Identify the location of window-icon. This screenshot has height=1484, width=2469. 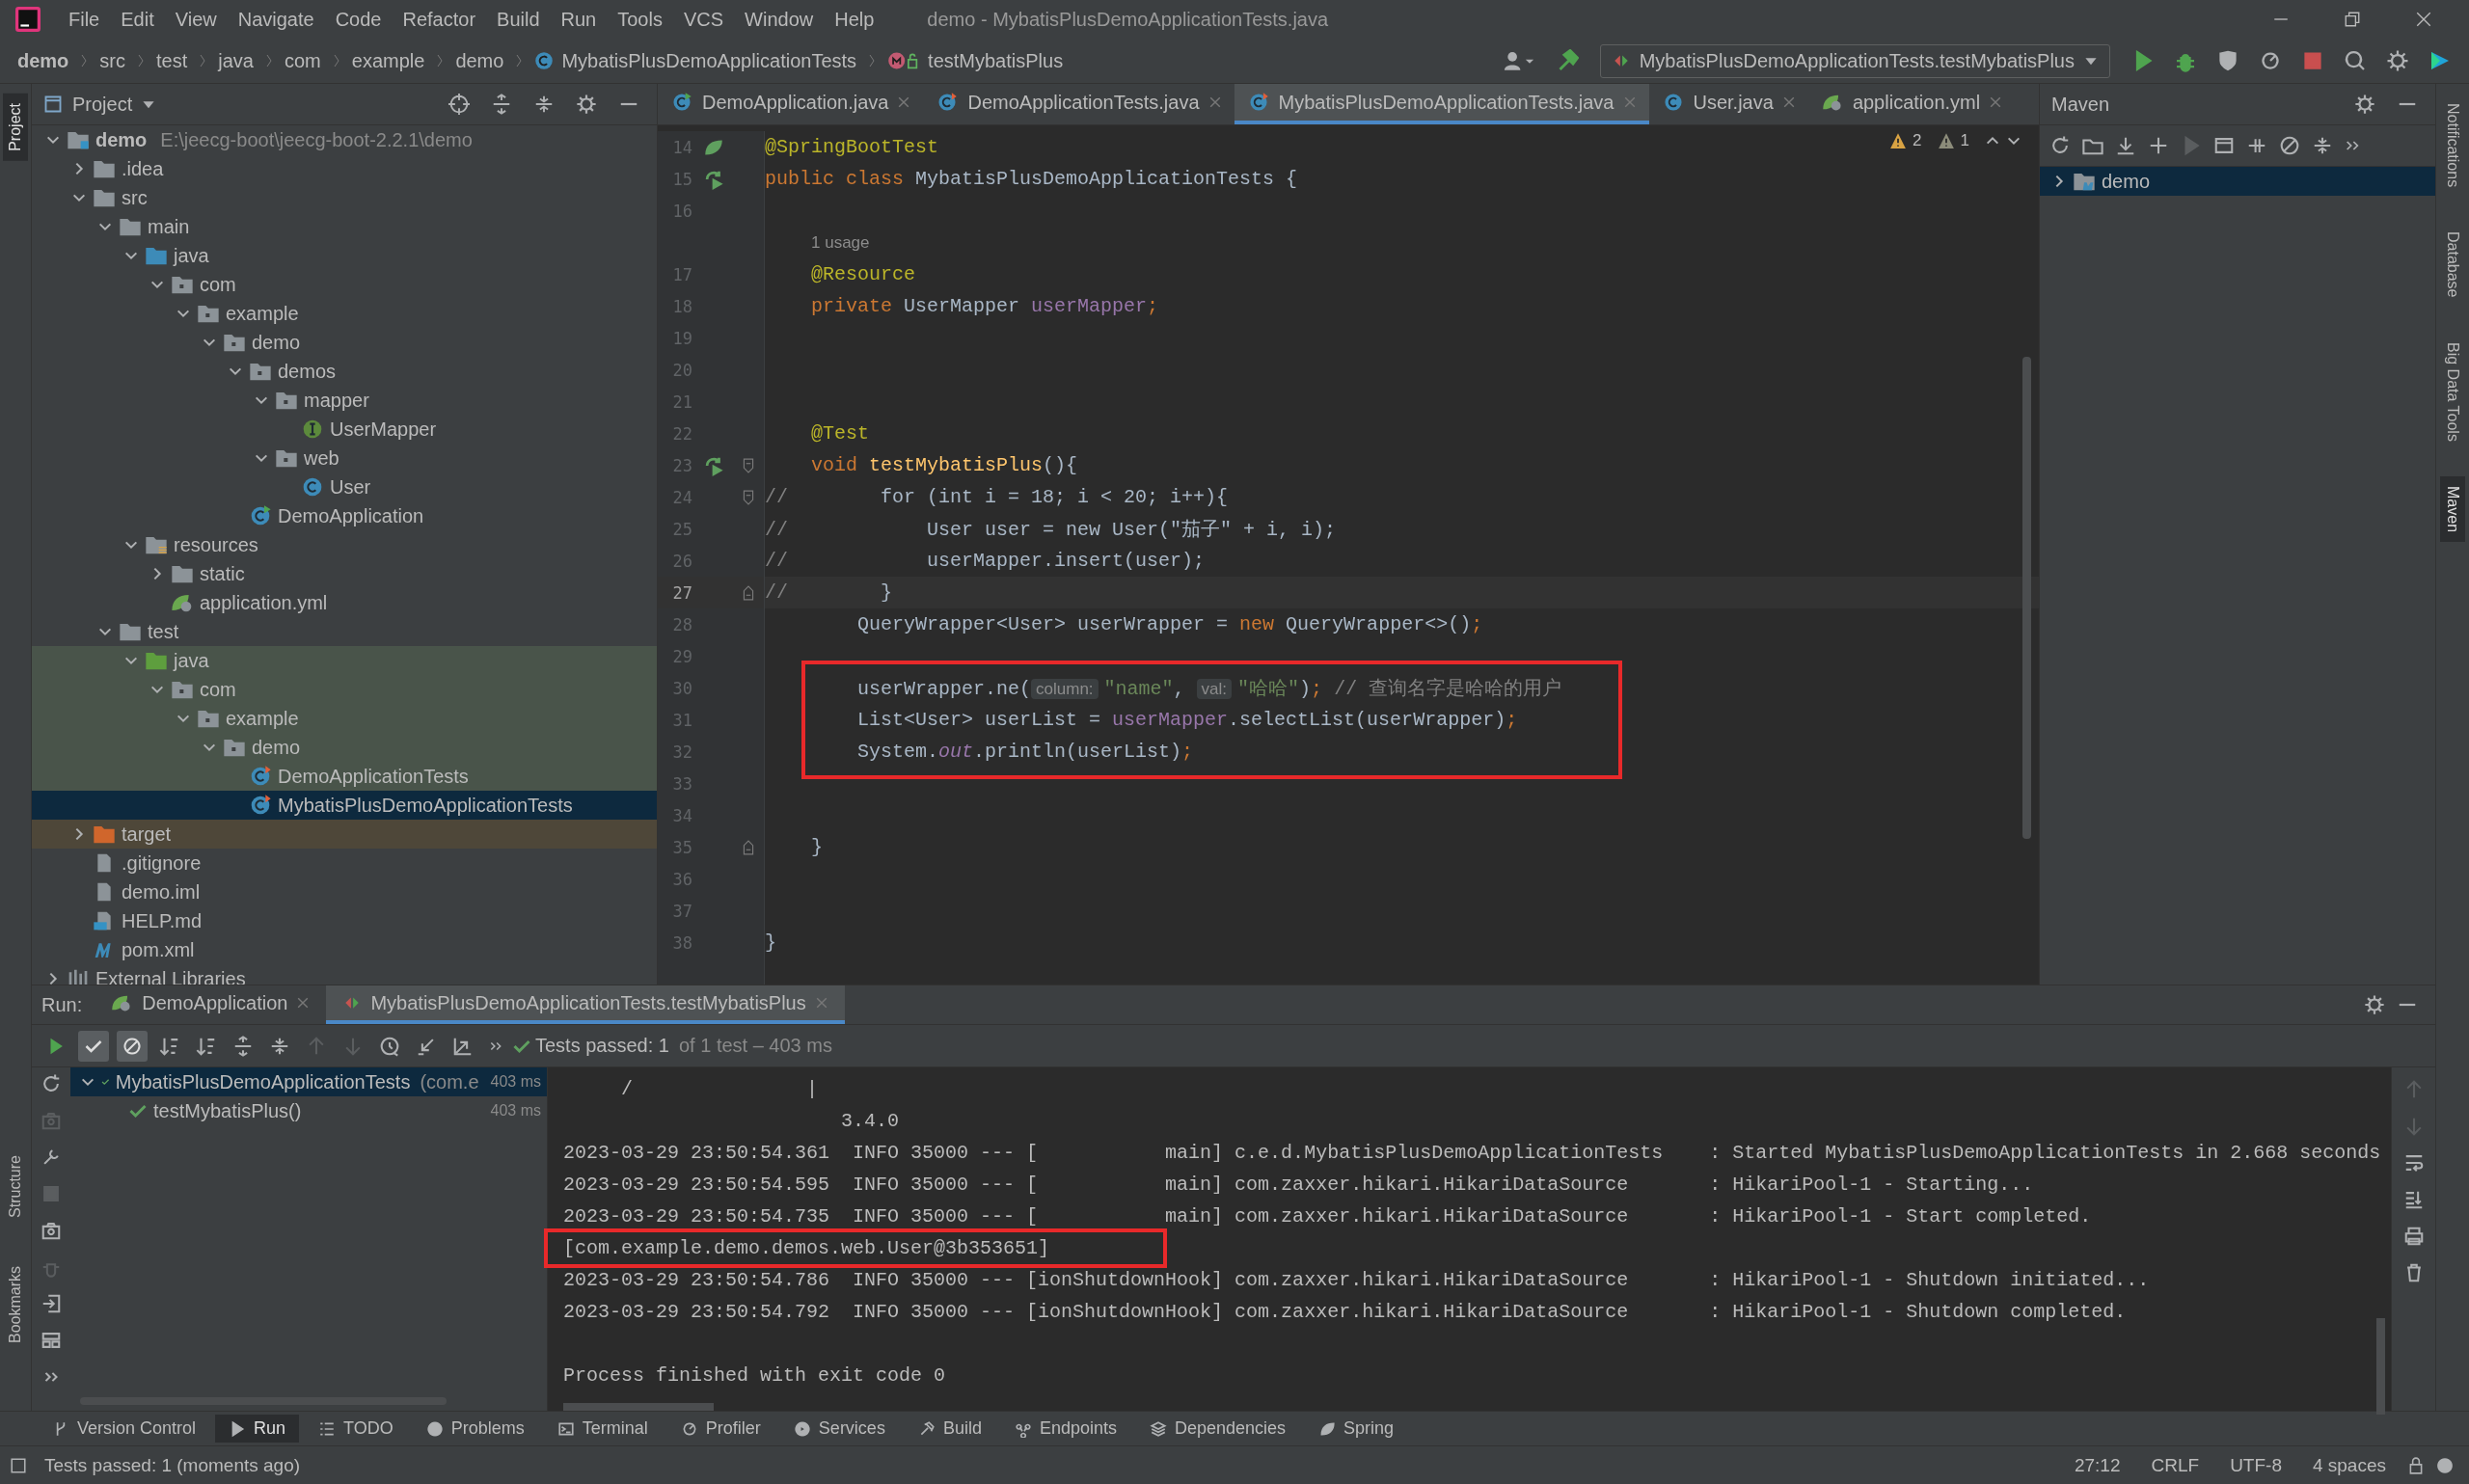
(2224, 145).